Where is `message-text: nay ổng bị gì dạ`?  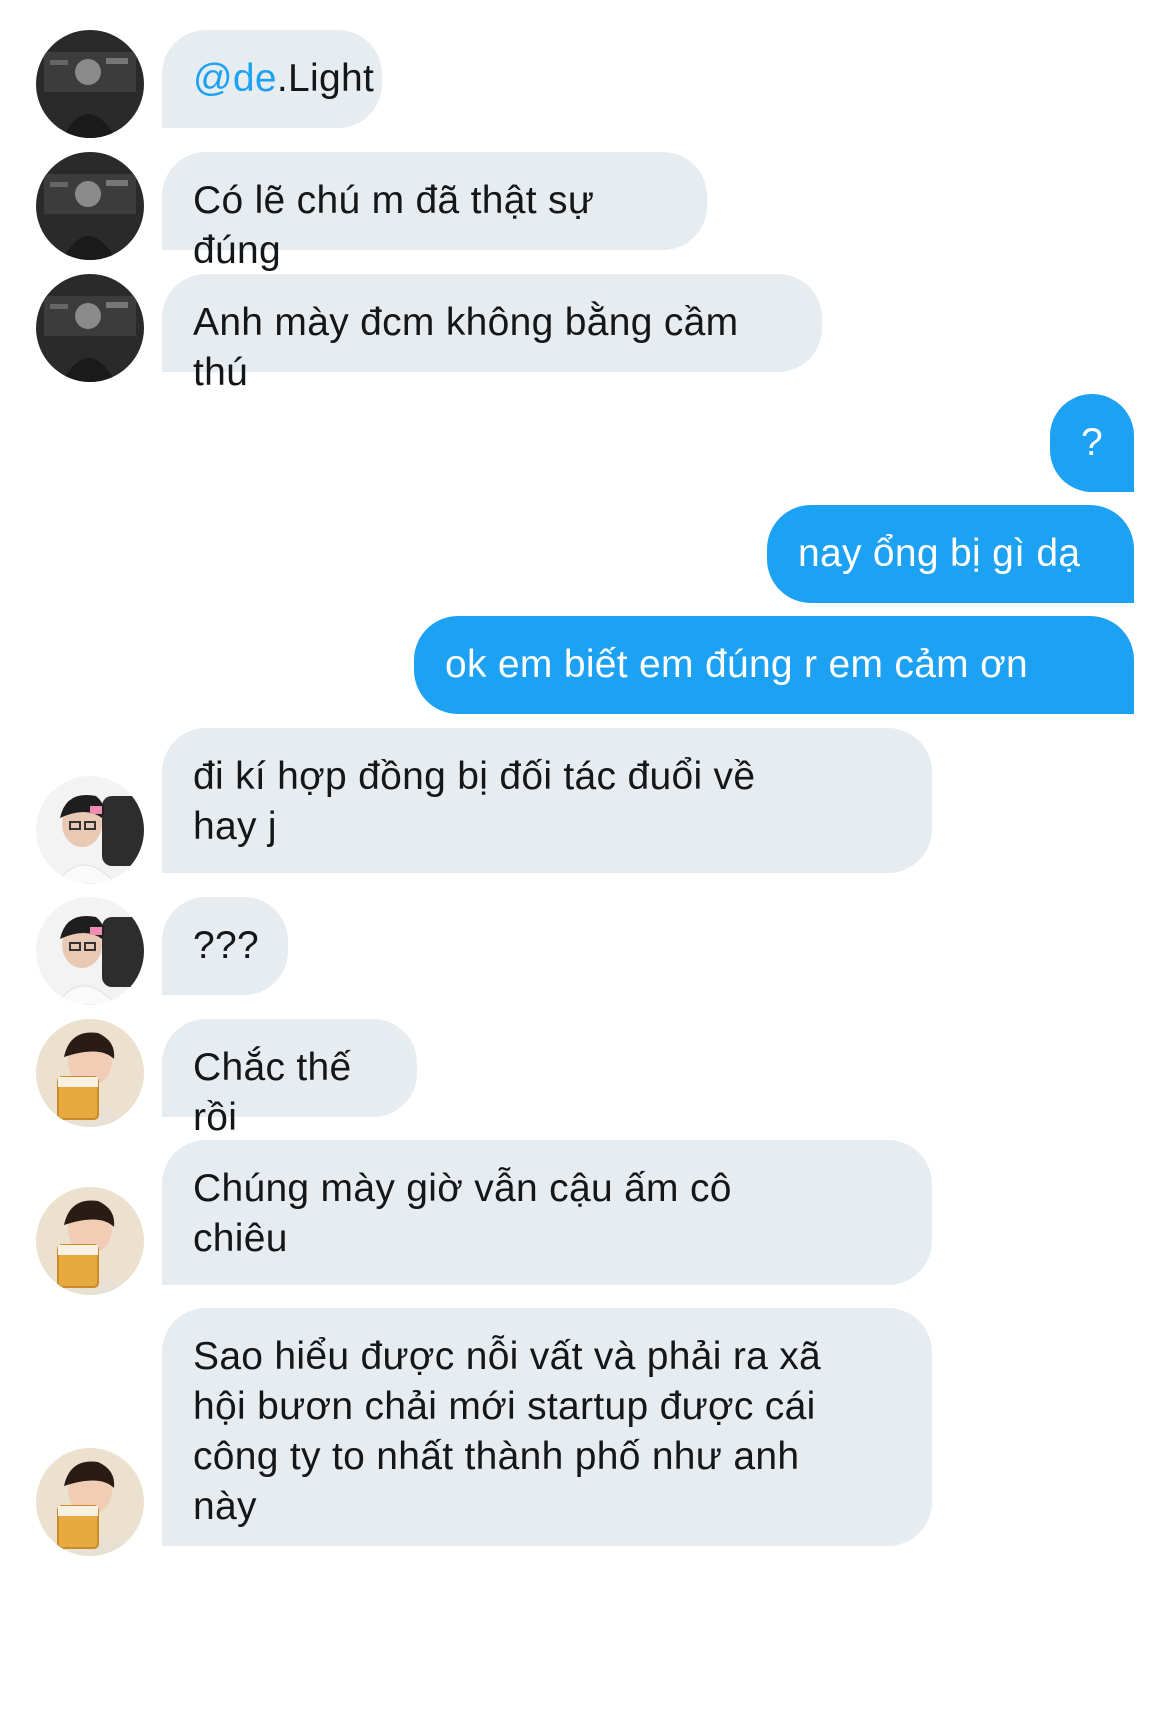 message-text: nay ổng bị gì dạ is located at coordinates (939, 553).